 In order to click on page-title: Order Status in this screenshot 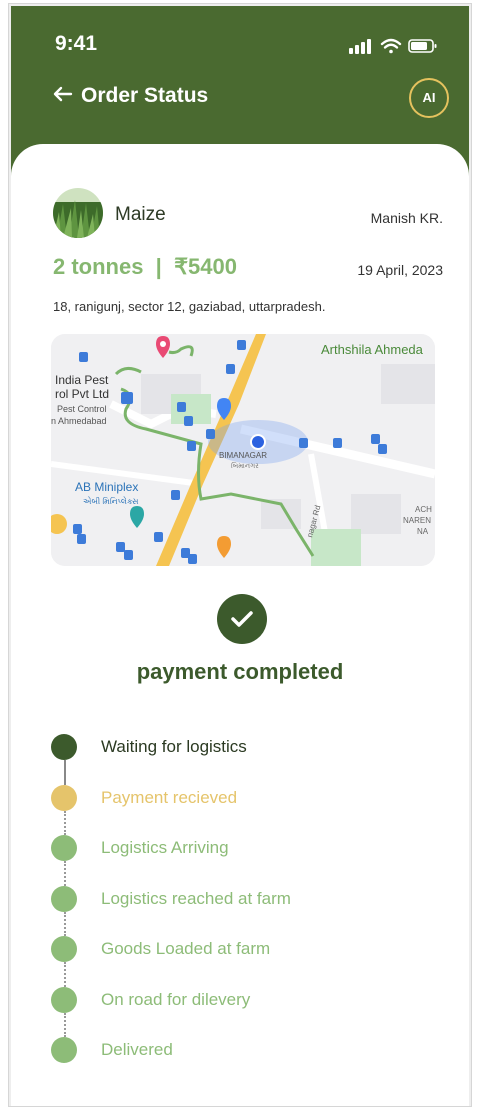, I will do `click(130, 96)`.